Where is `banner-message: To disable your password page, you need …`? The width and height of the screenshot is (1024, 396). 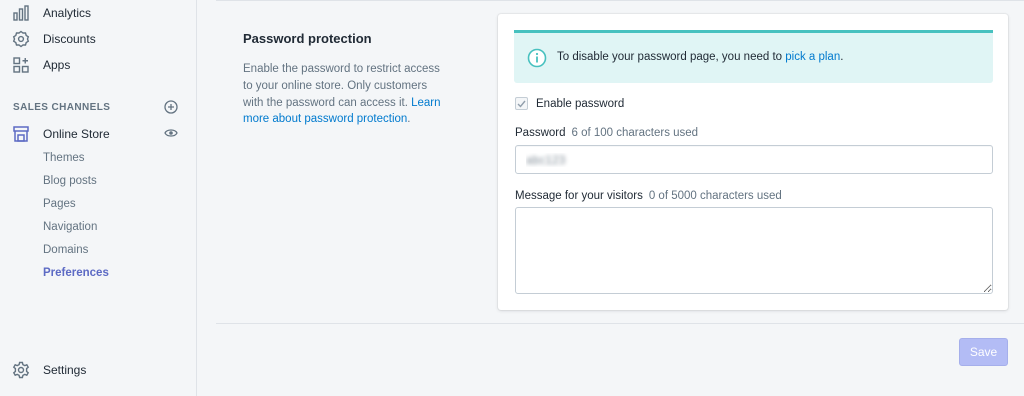
banner-message: To disable your password page, you need … is located at coordinates (700, 57).